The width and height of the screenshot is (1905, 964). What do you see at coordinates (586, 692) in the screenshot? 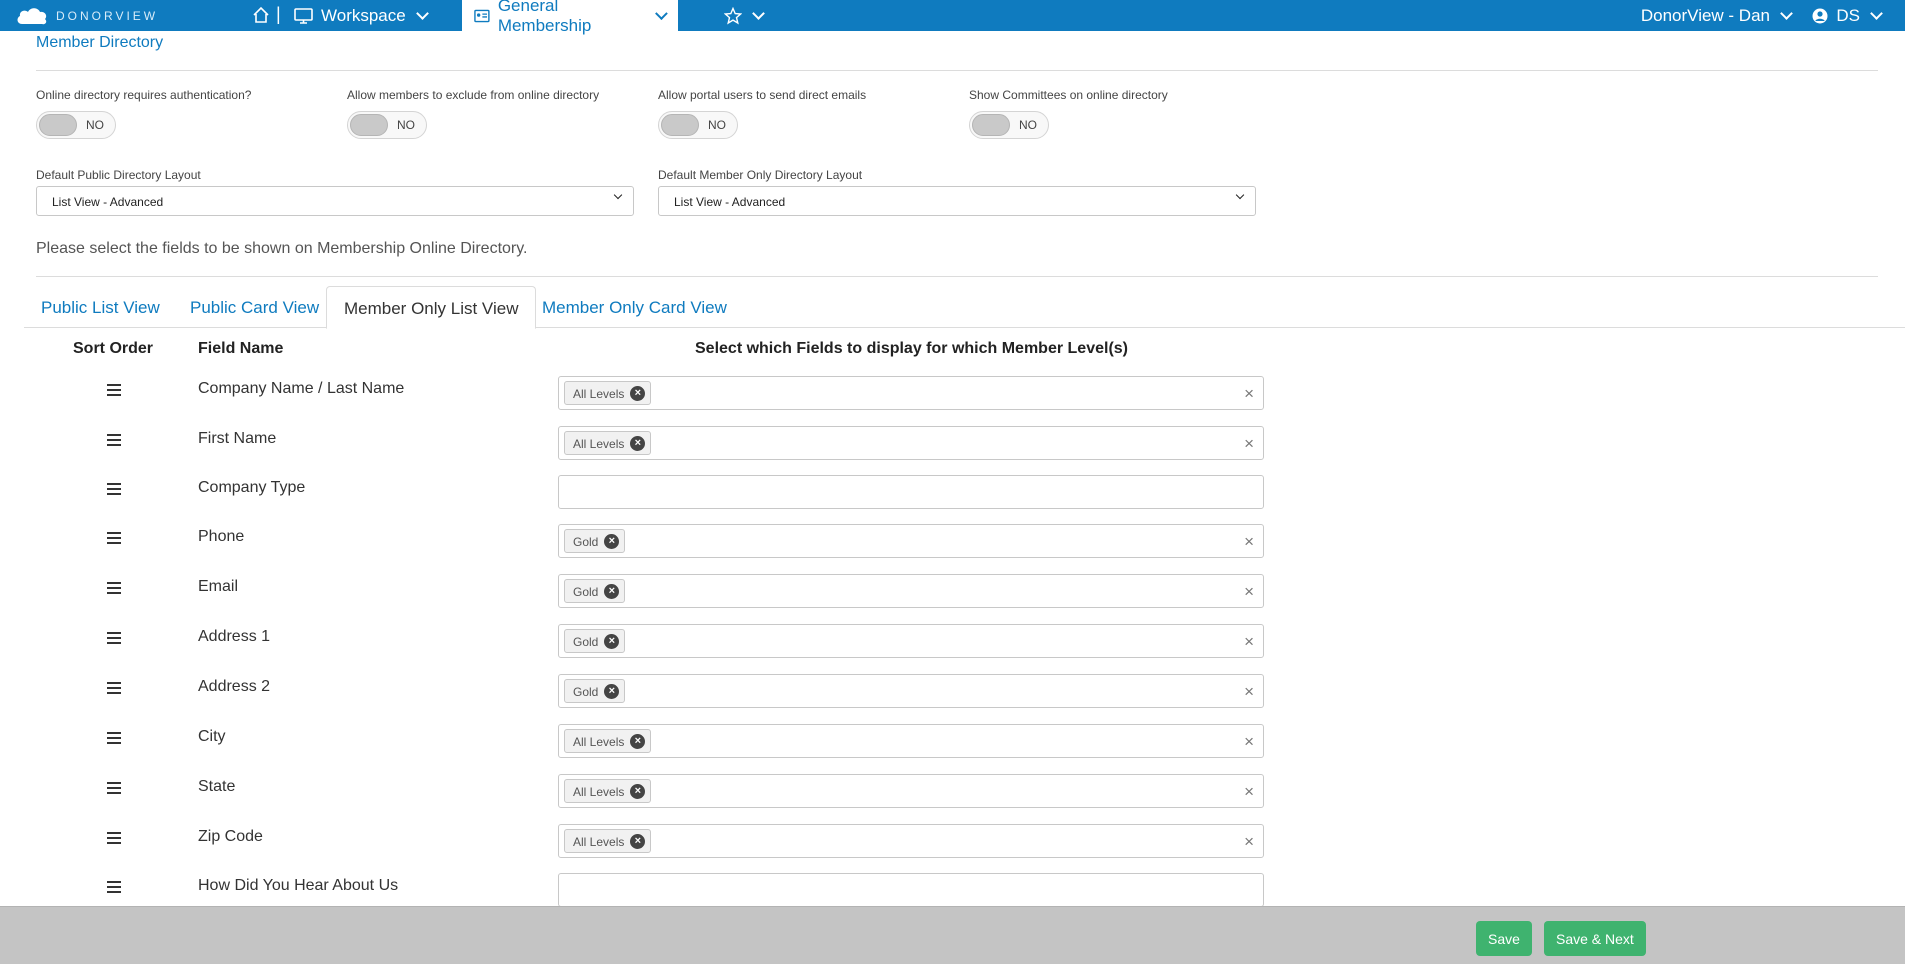
I see `level-tag-label: Gold` at bounding box center [586, 692].